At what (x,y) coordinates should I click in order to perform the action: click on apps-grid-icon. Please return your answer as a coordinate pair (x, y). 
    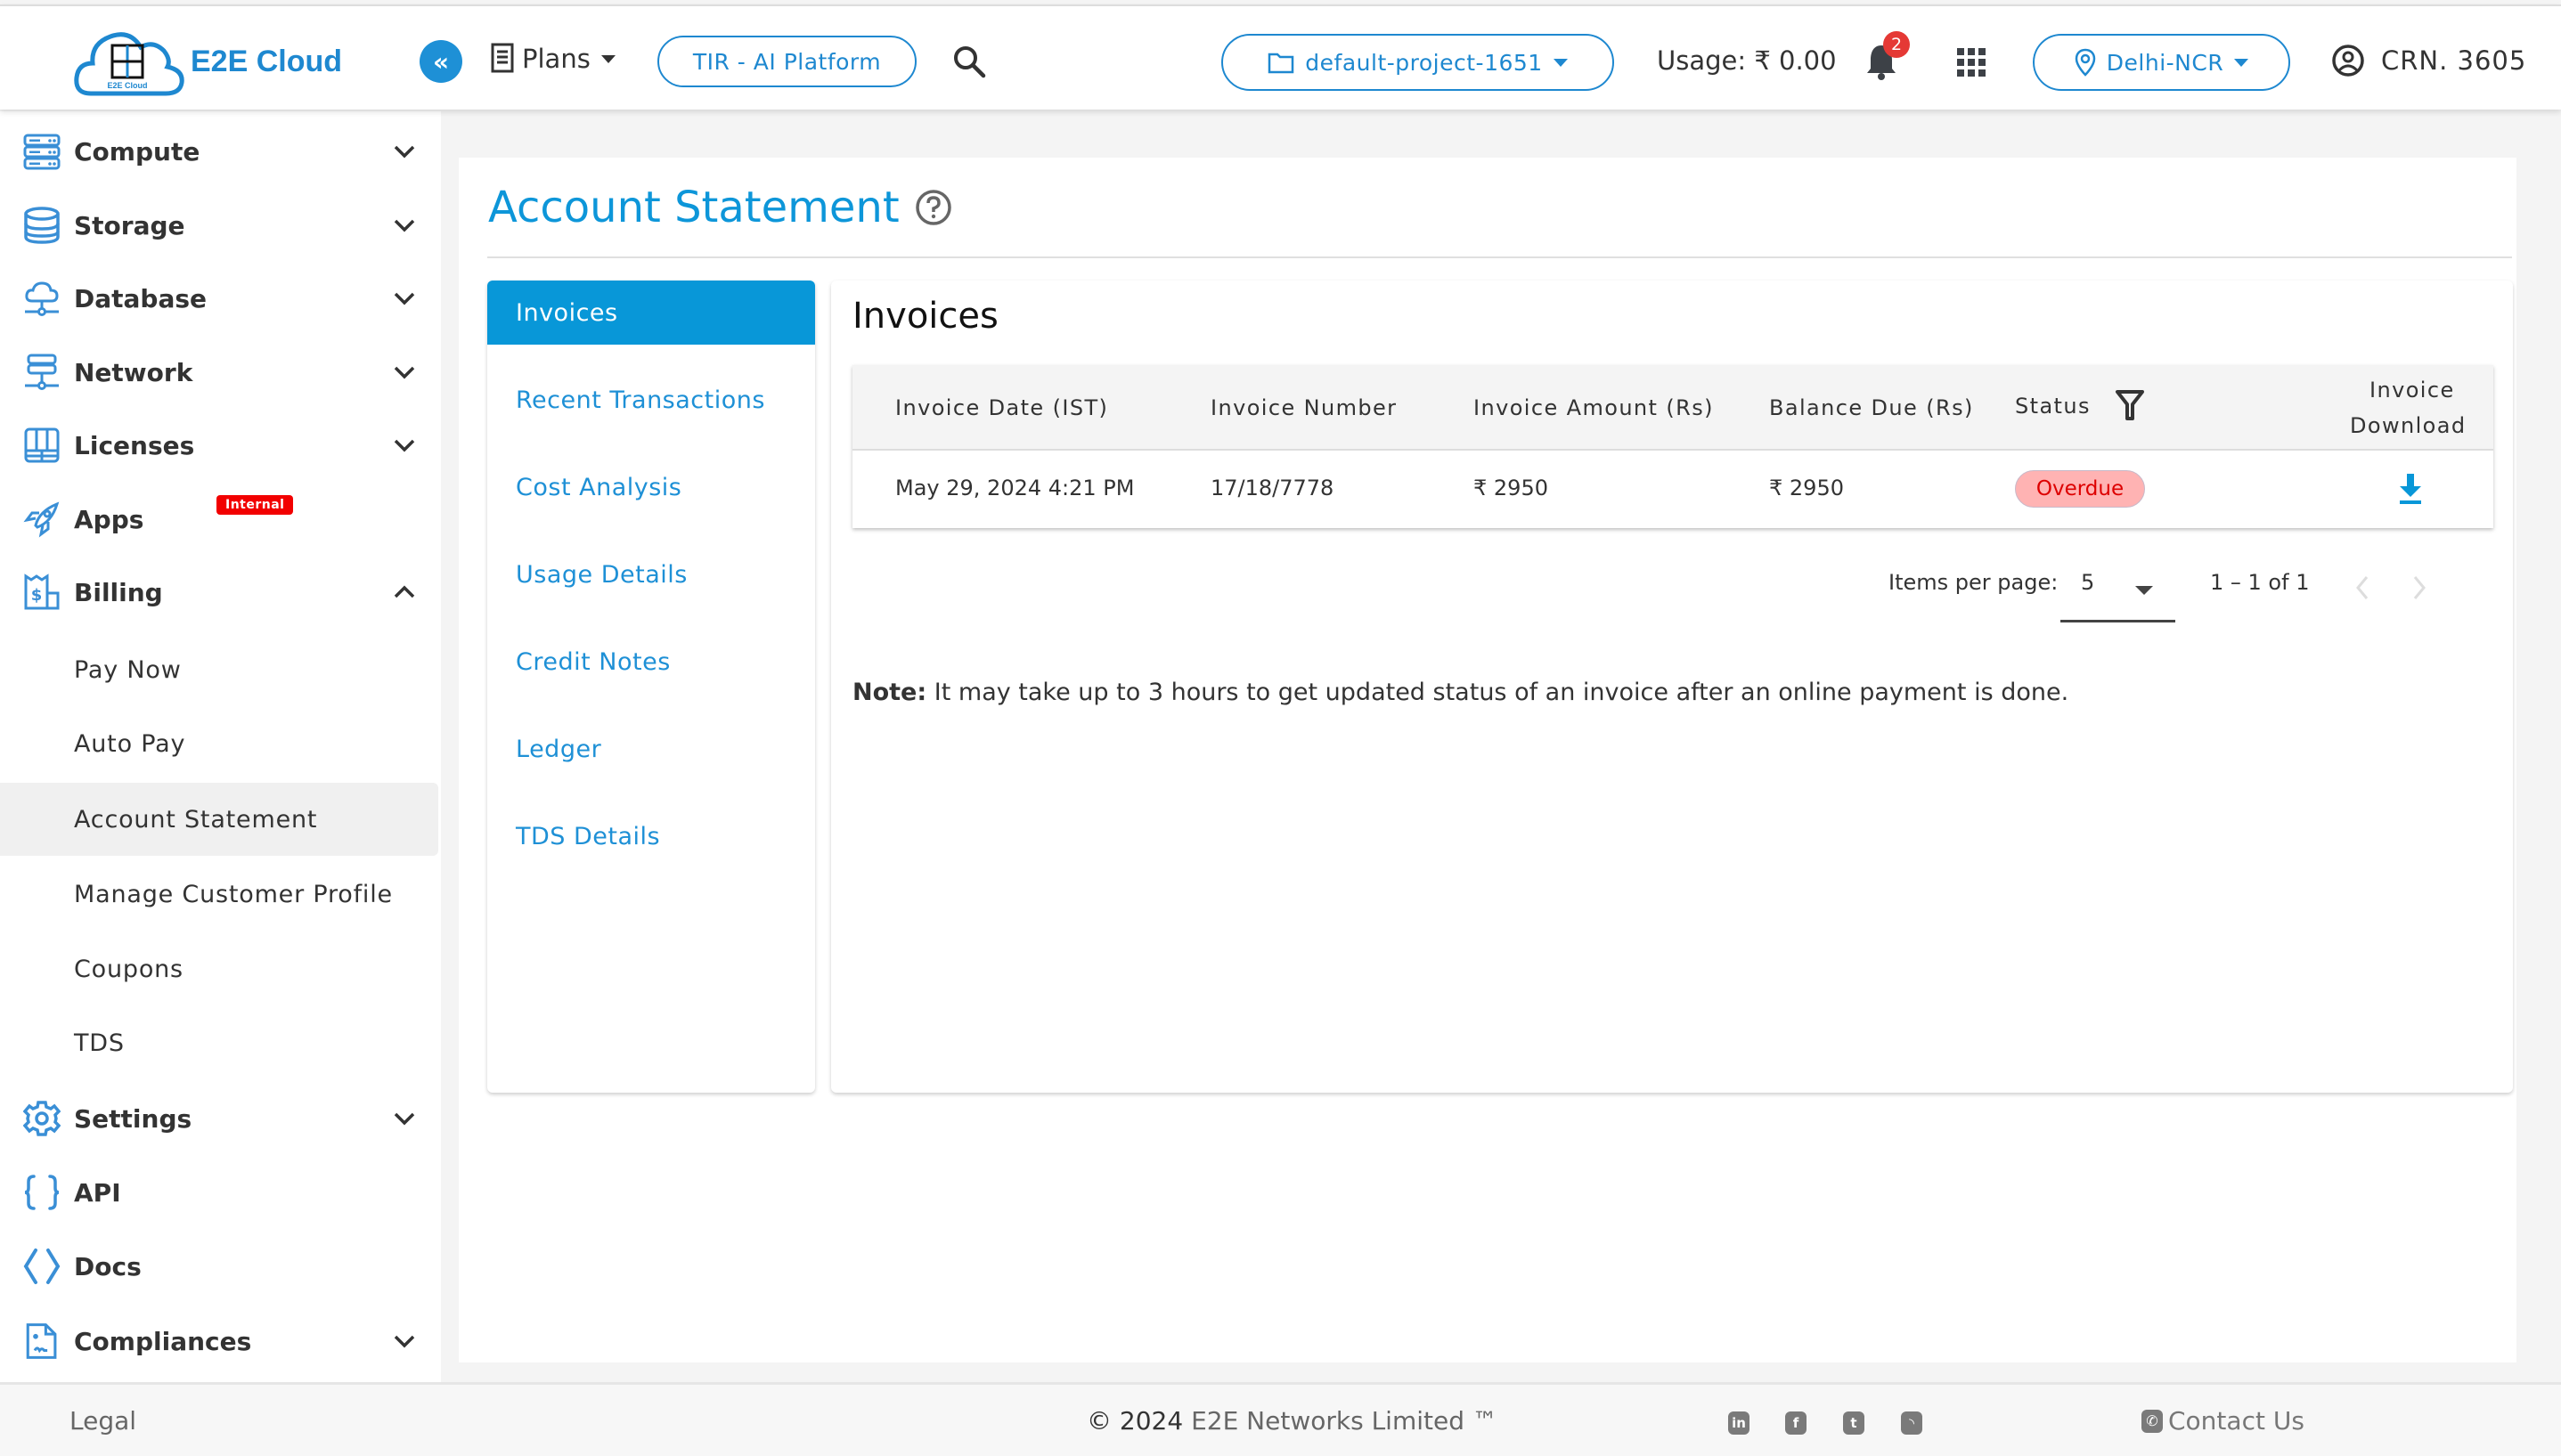
    Looking at the image, I should click on (1971, 62).